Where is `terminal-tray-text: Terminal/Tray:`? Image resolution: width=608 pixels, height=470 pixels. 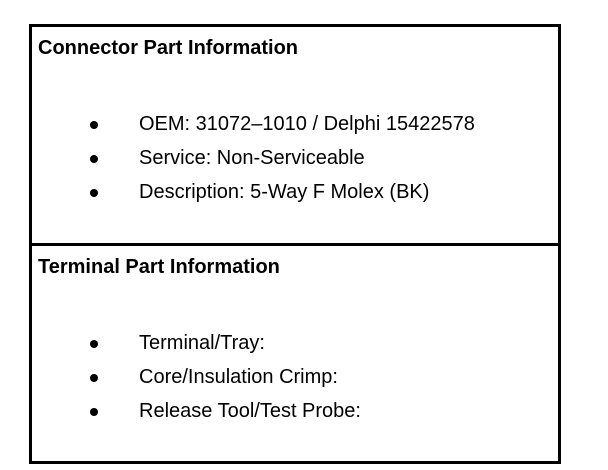
terminal-tray-text: Terminal/Tray: is located at coordinates (202, 343).